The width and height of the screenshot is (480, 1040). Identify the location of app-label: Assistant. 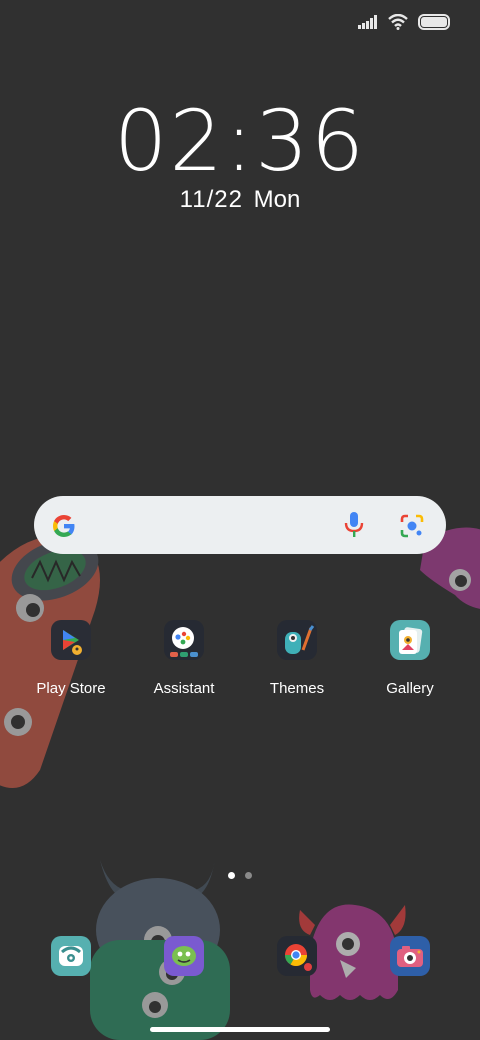
(184, 688).